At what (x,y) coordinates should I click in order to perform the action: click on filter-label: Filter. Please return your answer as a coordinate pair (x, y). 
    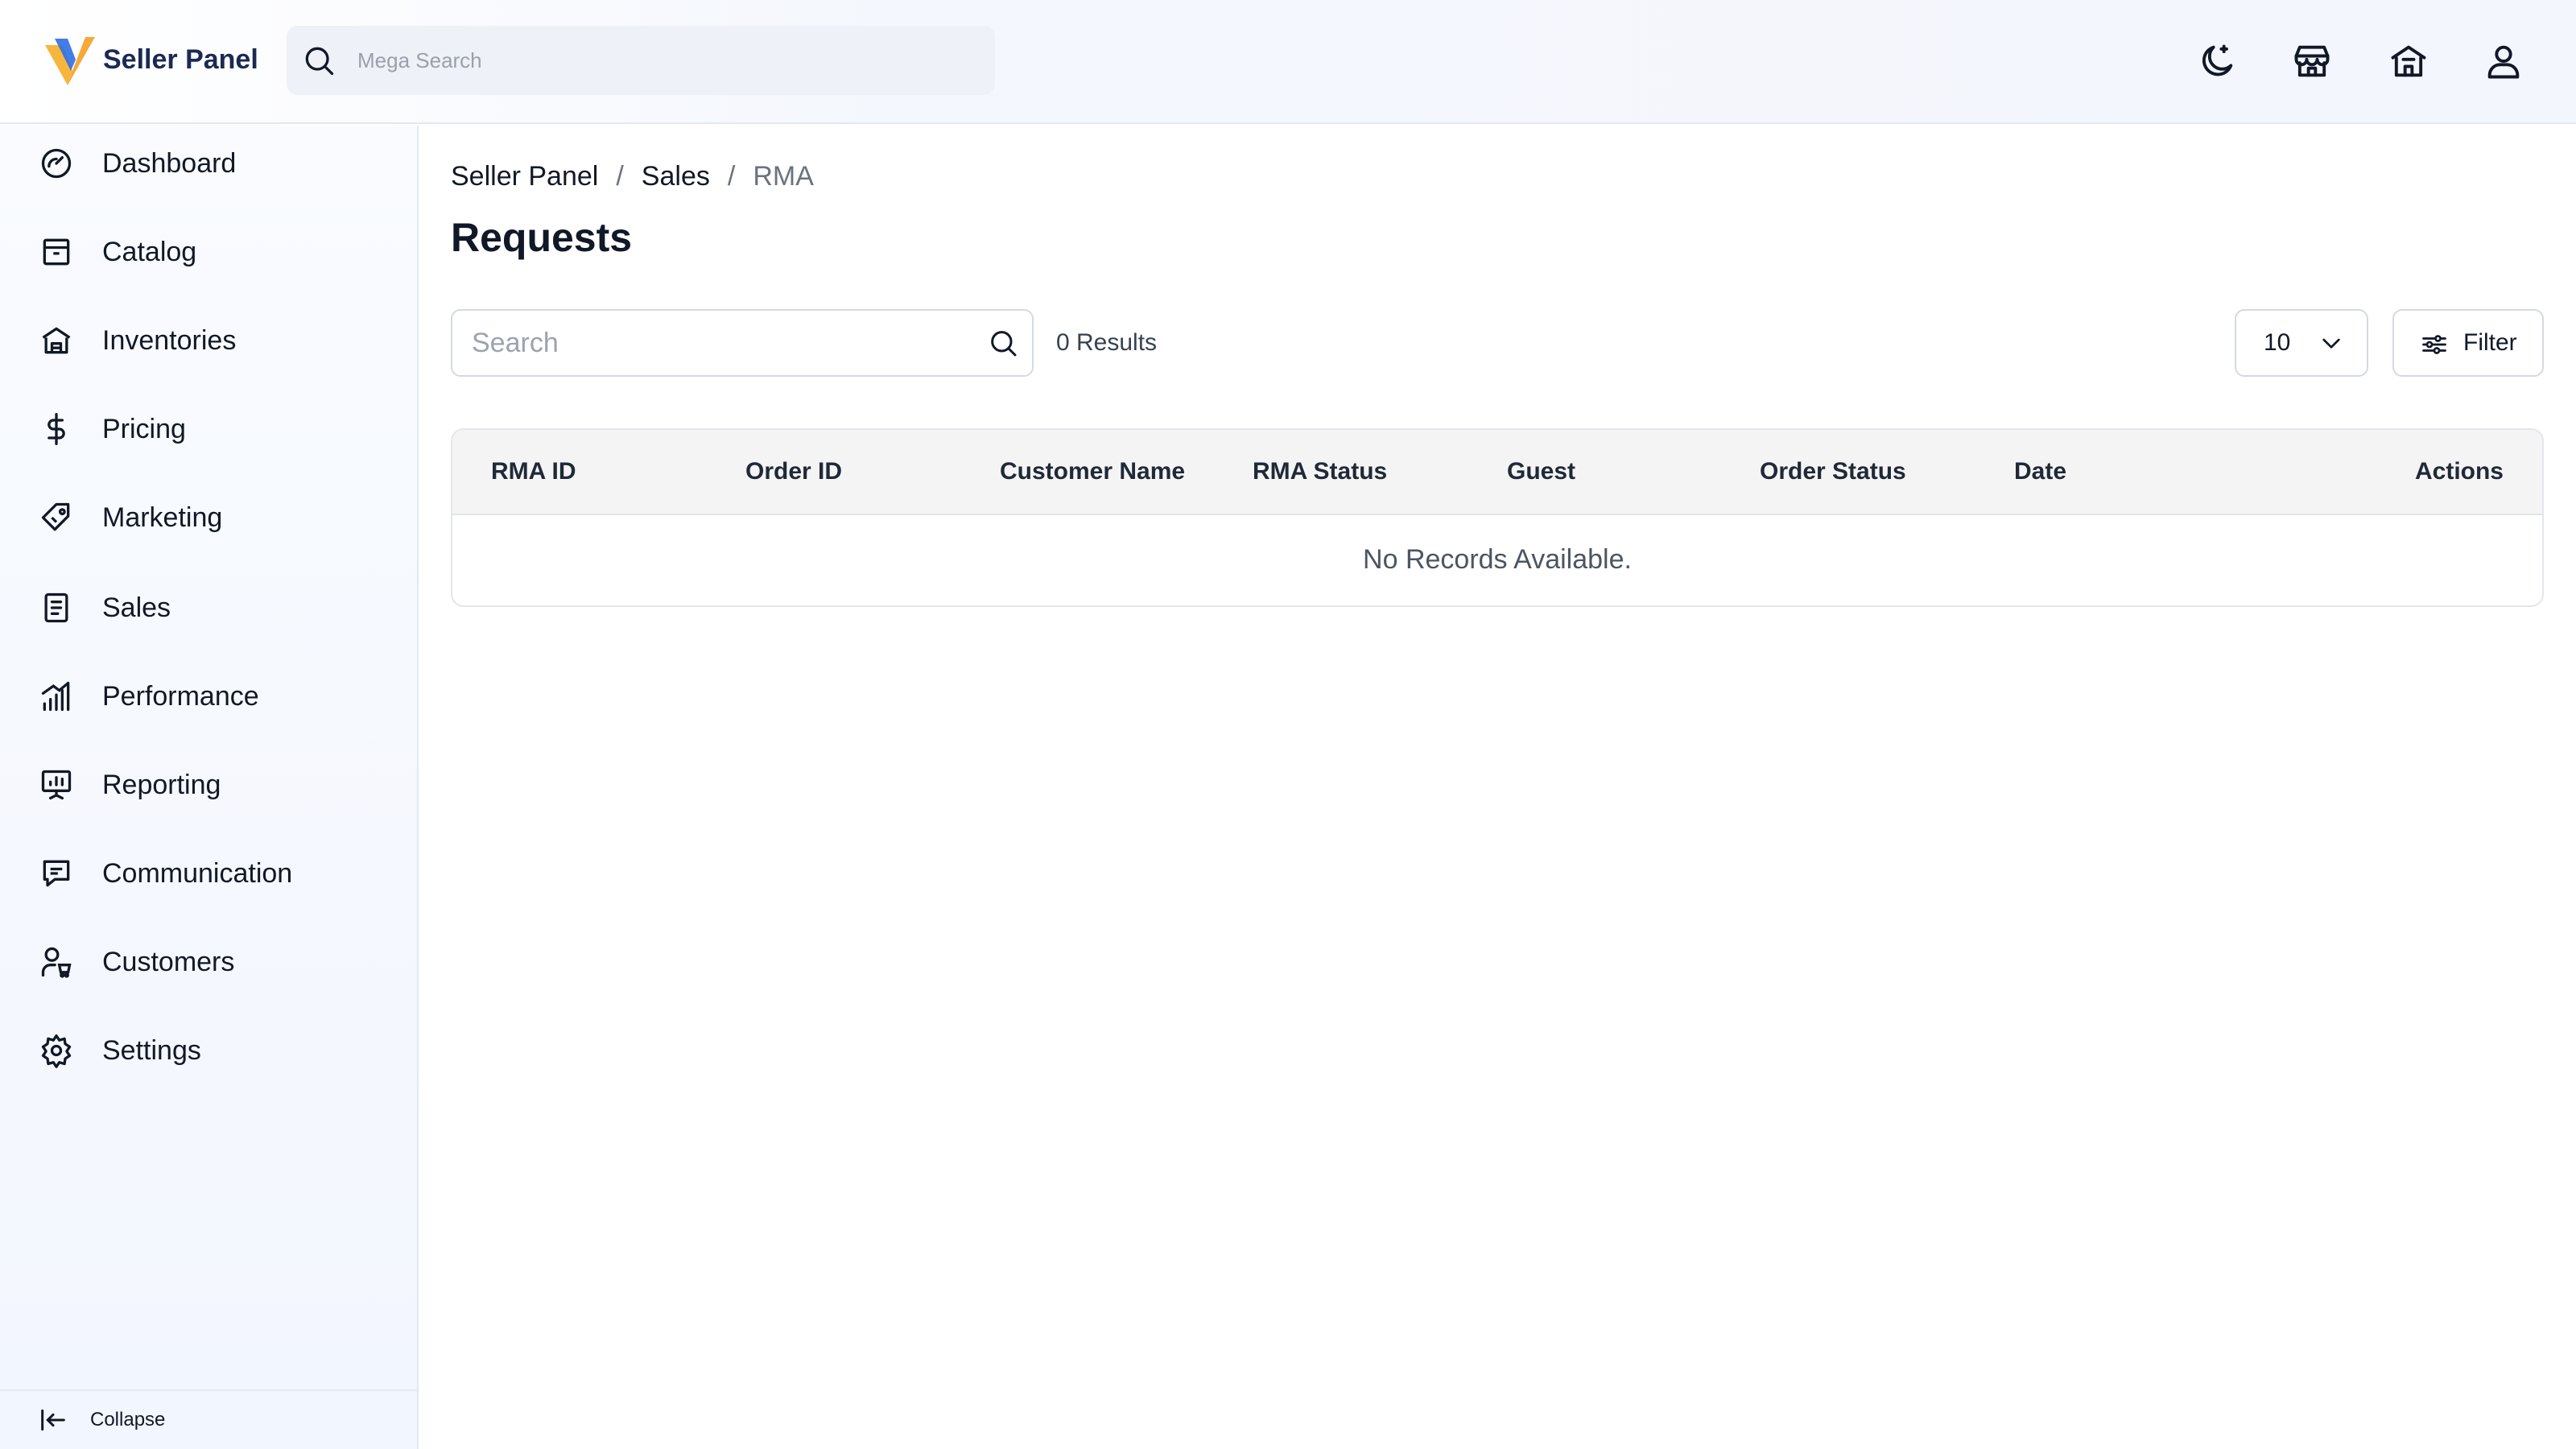
    Looking at the image, I should click on (2490, 342).